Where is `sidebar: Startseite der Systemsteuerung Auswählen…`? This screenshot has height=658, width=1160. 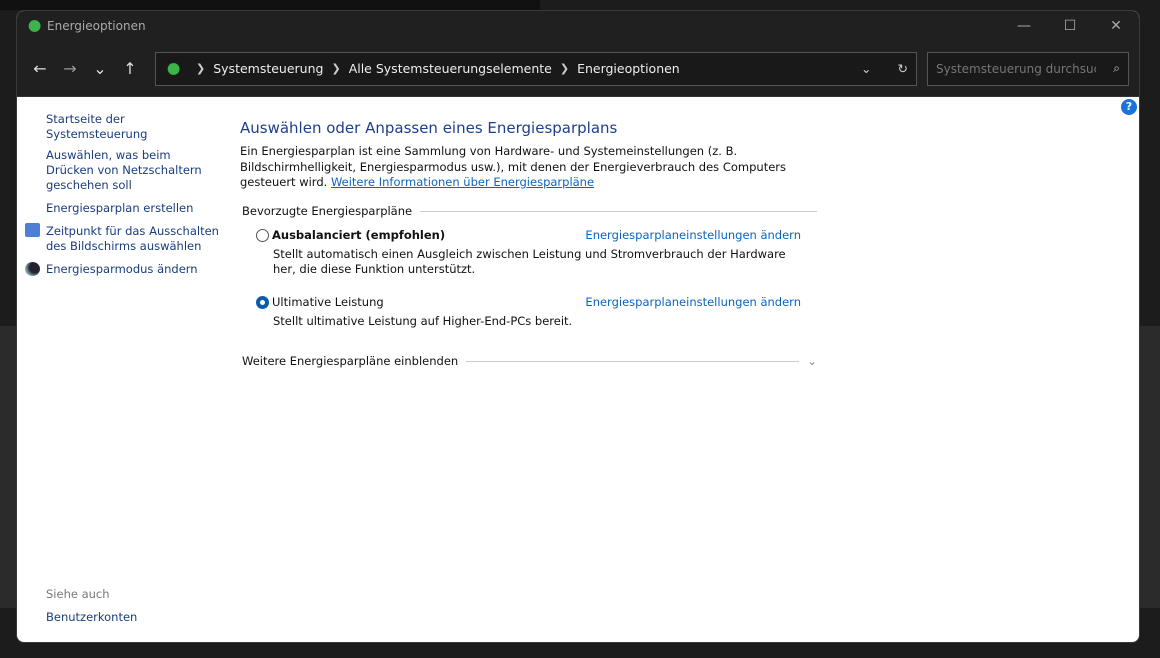
sidebar: Startseite der Systemsteuerung Auswählen… is located at coordinates (122, 369).